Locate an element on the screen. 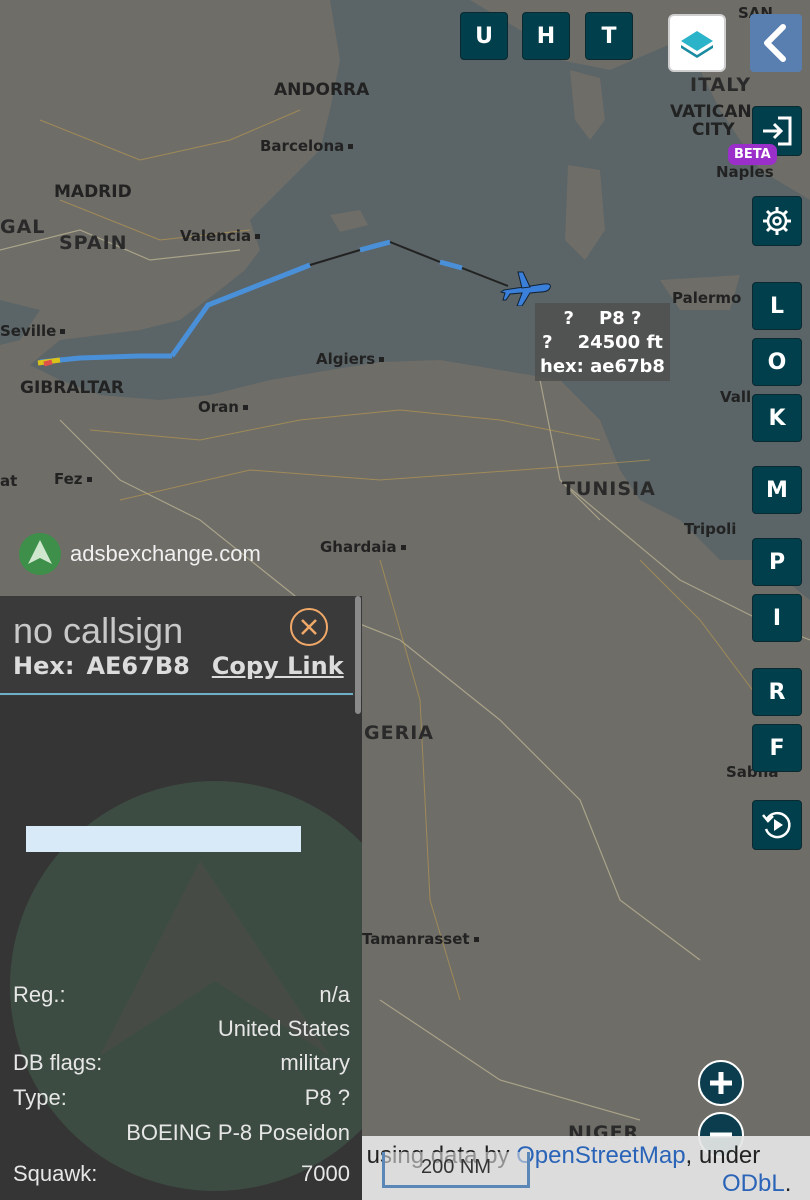  login-icon is located at coordinates (777, 131).